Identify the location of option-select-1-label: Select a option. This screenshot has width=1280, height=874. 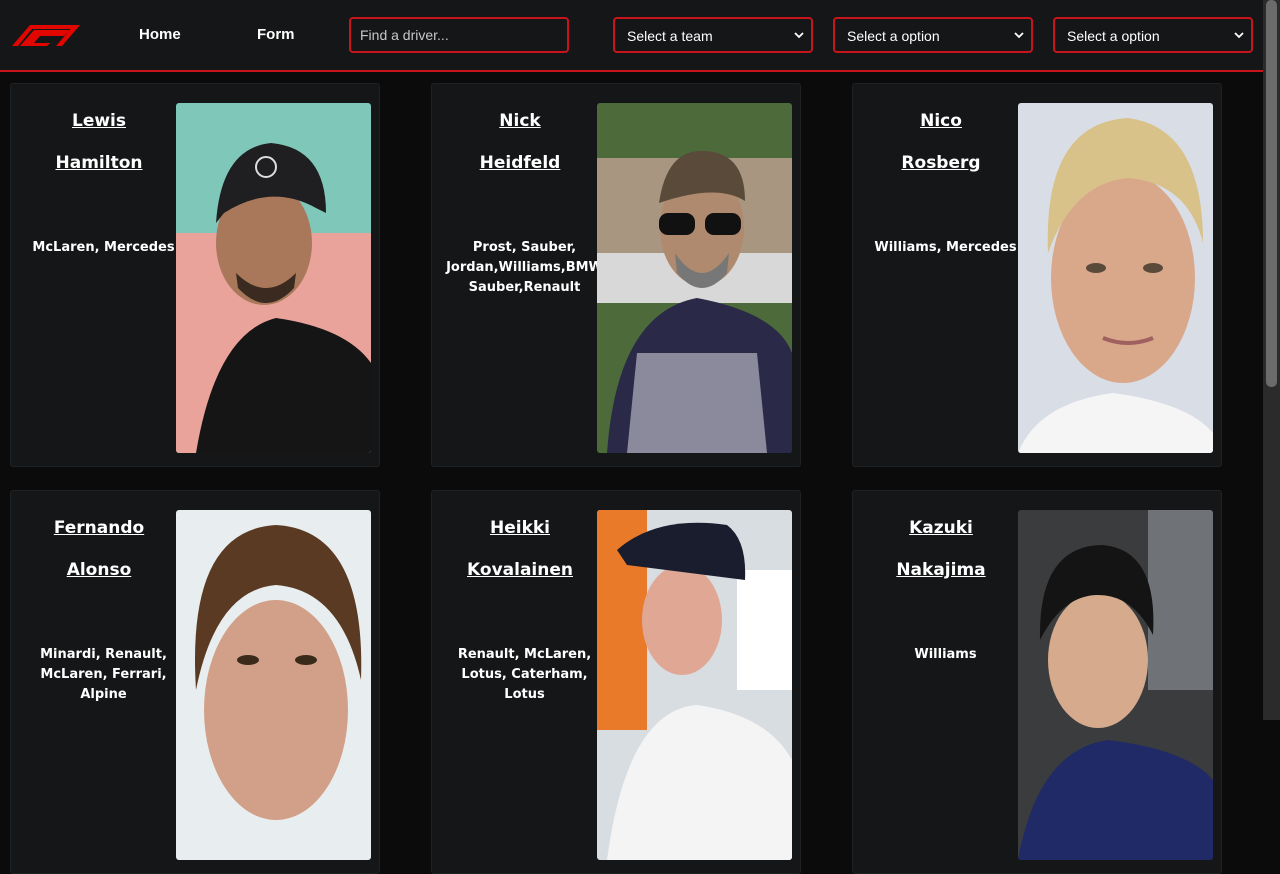
(893, 36).